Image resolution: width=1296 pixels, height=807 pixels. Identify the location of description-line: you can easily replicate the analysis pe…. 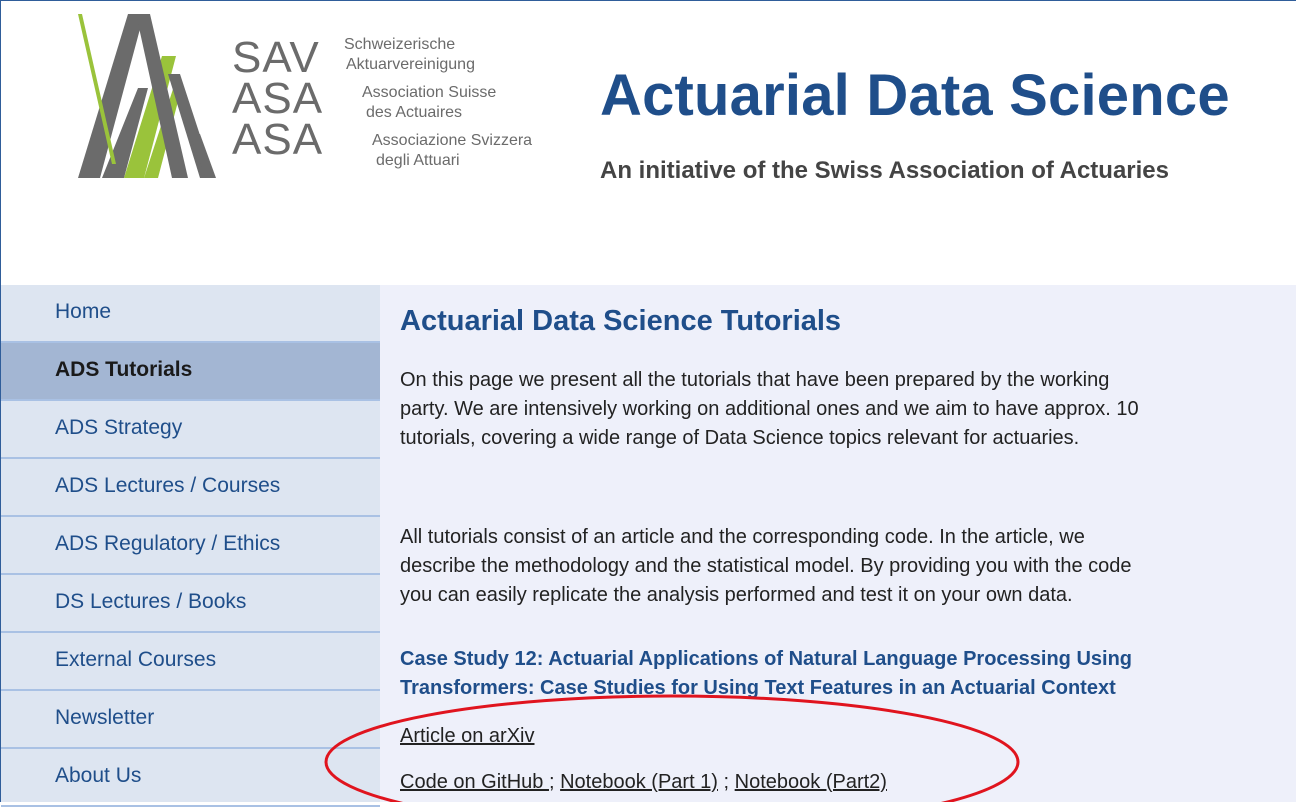
(736, 595).